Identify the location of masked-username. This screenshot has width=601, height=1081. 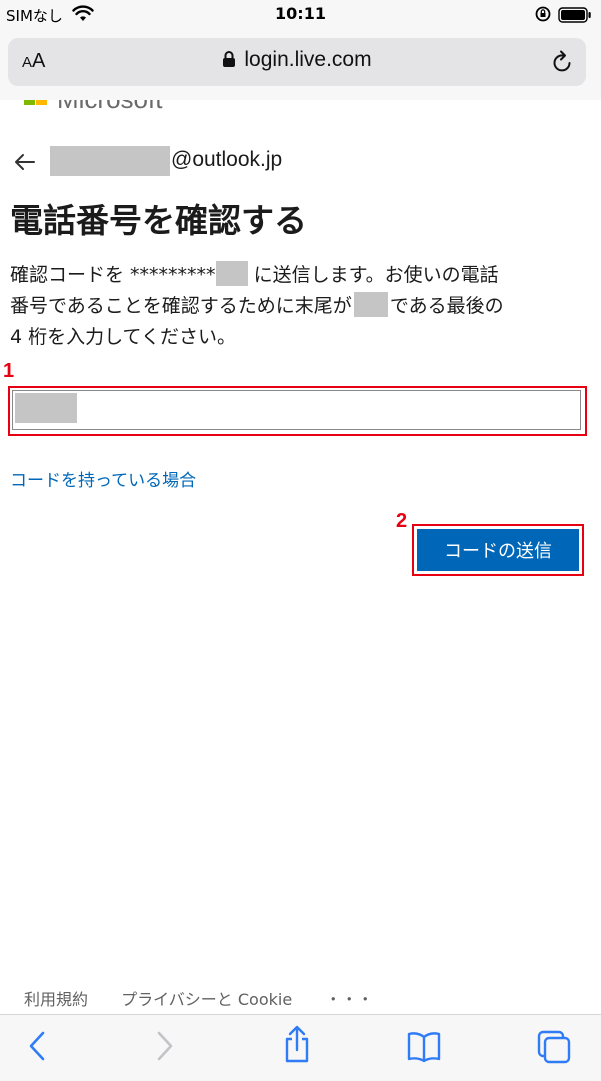
(110, 161).